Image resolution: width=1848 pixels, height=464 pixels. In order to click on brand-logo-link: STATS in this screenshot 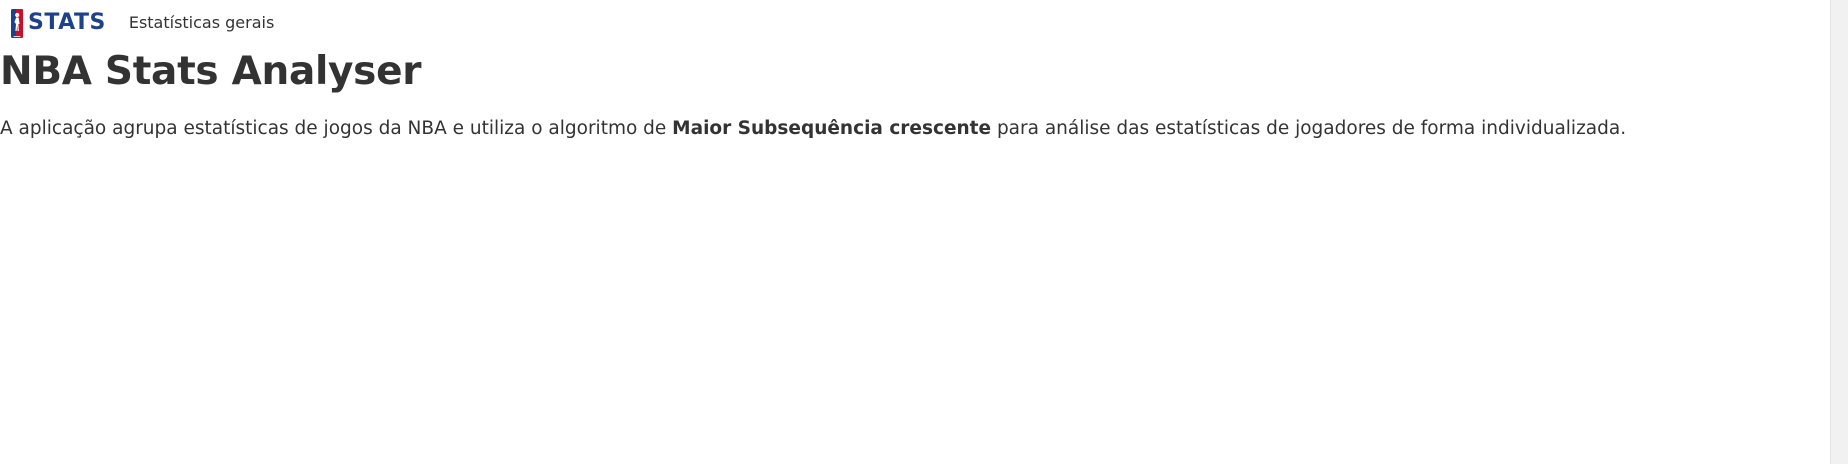, I will do `click(58, 23)`.